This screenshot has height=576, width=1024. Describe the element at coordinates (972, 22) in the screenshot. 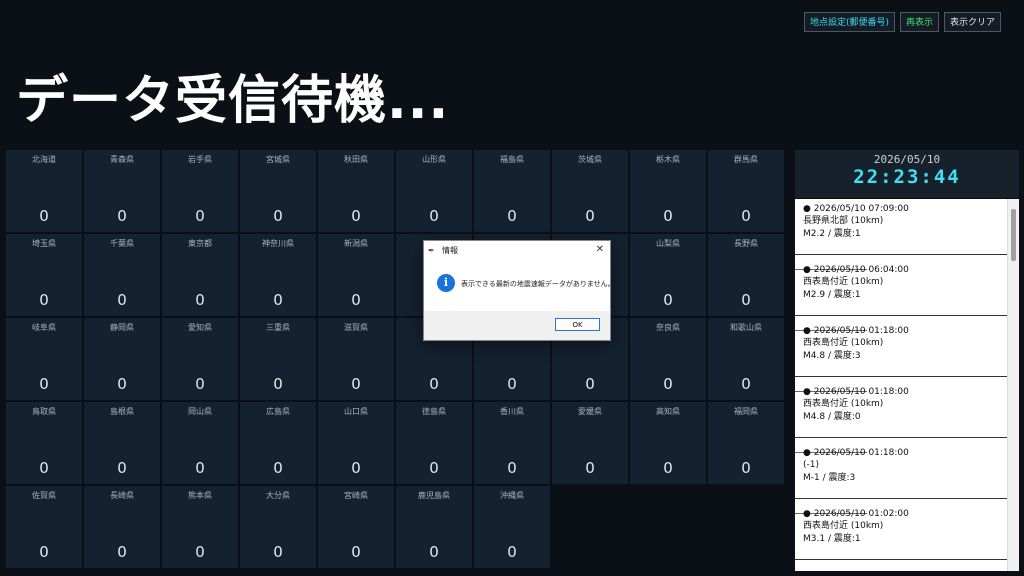

I see `clear-display-button: 表示クリア` at that location.